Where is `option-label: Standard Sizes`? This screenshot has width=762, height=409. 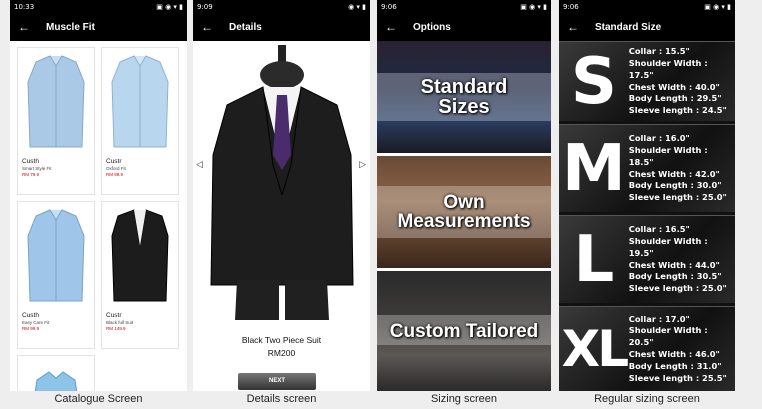
option-label: Standard Sizes is located at coordinates (464, 97).